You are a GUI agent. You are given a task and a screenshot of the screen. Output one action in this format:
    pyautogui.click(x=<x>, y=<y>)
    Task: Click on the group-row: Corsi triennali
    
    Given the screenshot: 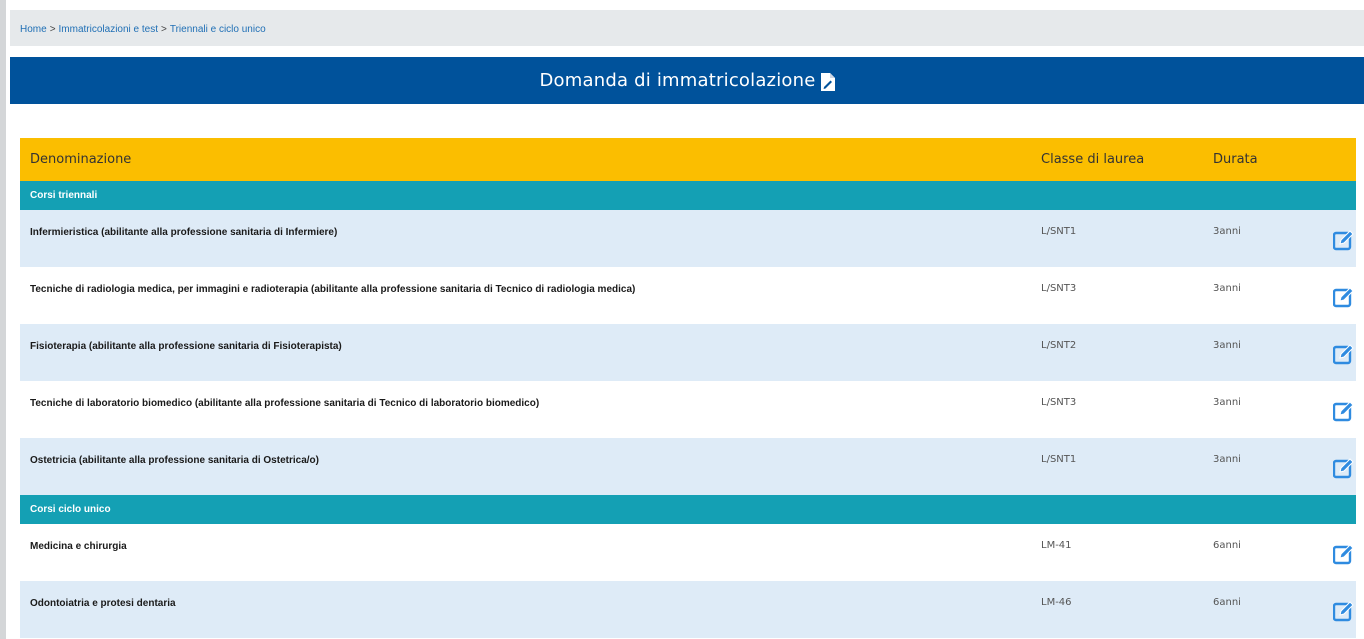 What is the action you would take?
    pyautogui.click(x=688, y=195)
    